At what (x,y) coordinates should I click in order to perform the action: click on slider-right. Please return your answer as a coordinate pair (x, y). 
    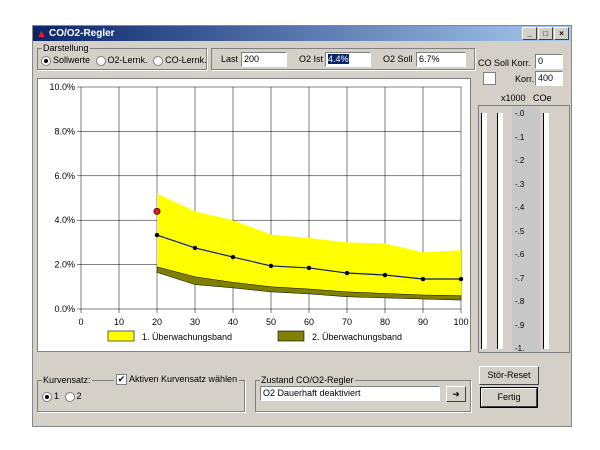
    Looking at the image, I should click on (546, 231).